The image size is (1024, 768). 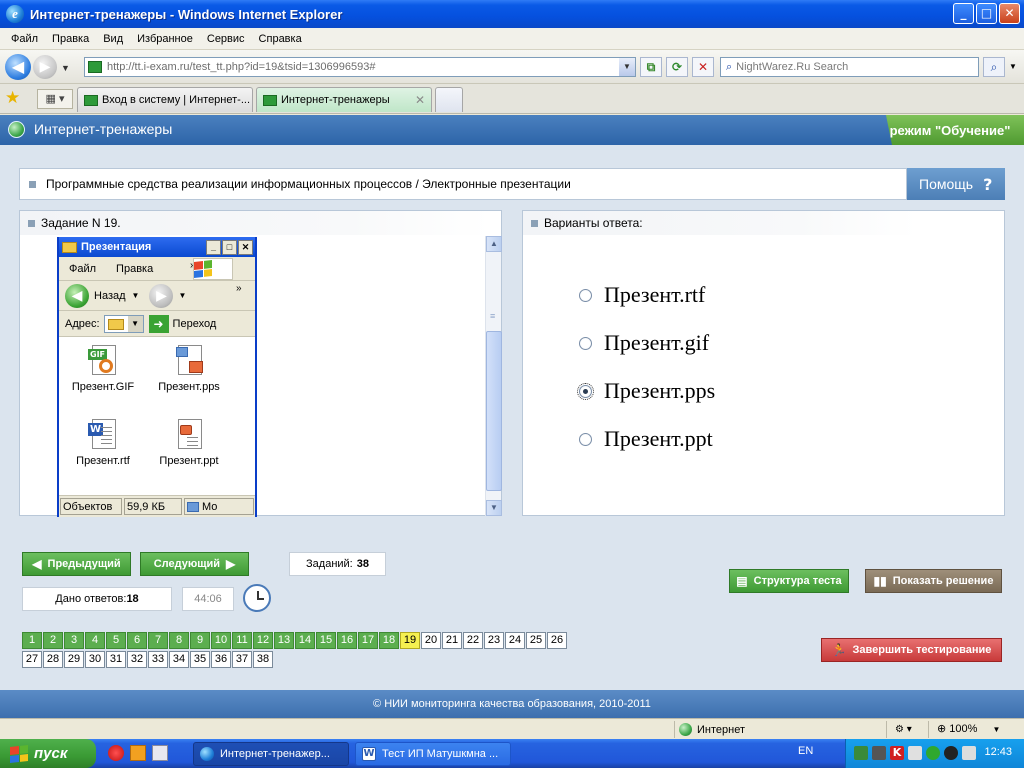 I want to click on question-number-35: 35, so click(x=200, y=659).